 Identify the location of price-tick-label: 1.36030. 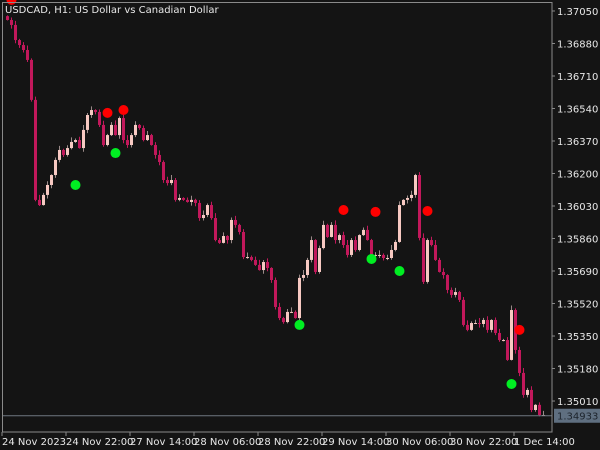
(577, 207).